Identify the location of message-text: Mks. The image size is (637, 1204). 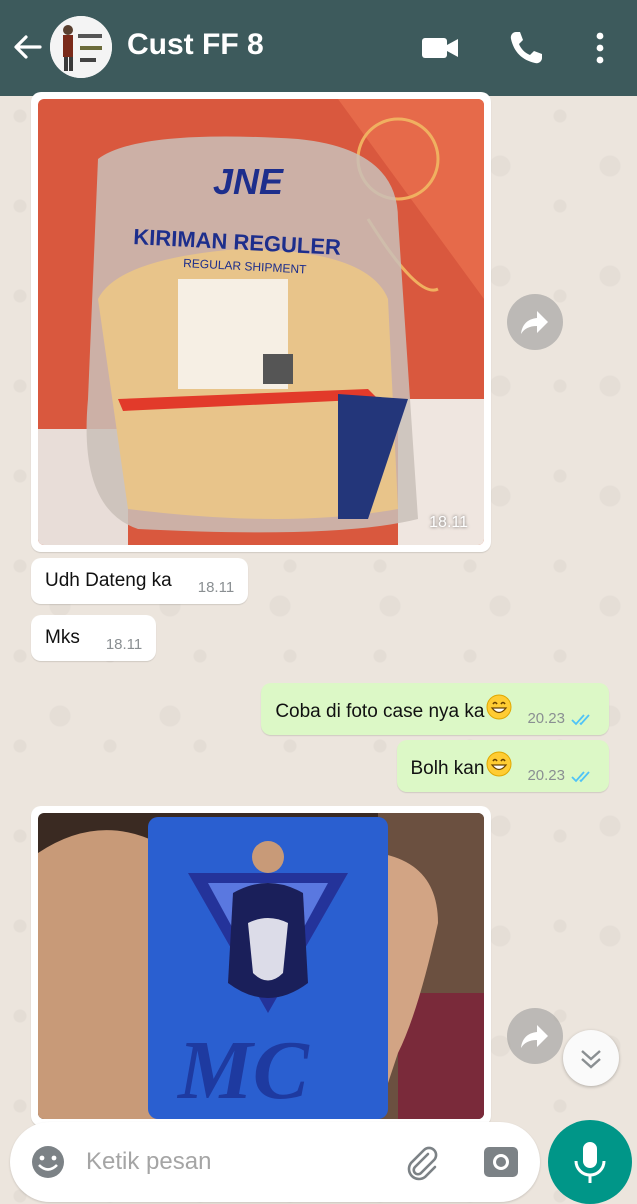
(62, 637).